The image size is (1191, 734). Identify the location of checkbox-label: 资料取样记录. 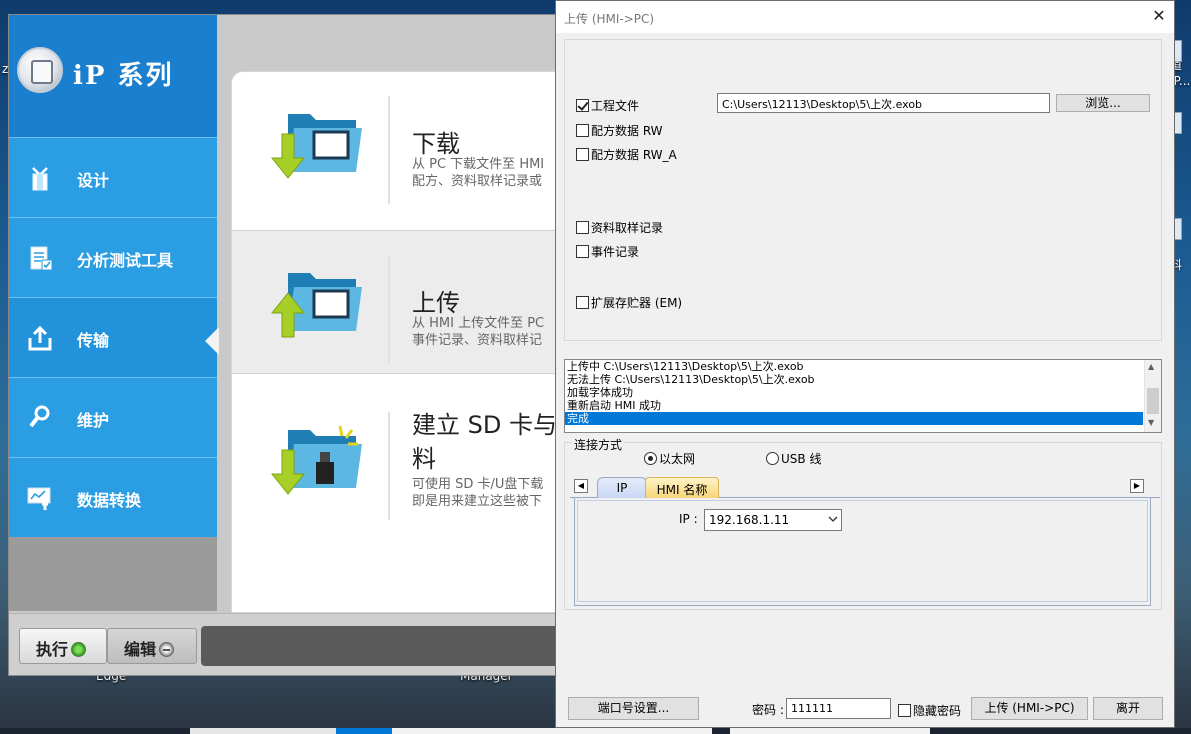
(627, 228).